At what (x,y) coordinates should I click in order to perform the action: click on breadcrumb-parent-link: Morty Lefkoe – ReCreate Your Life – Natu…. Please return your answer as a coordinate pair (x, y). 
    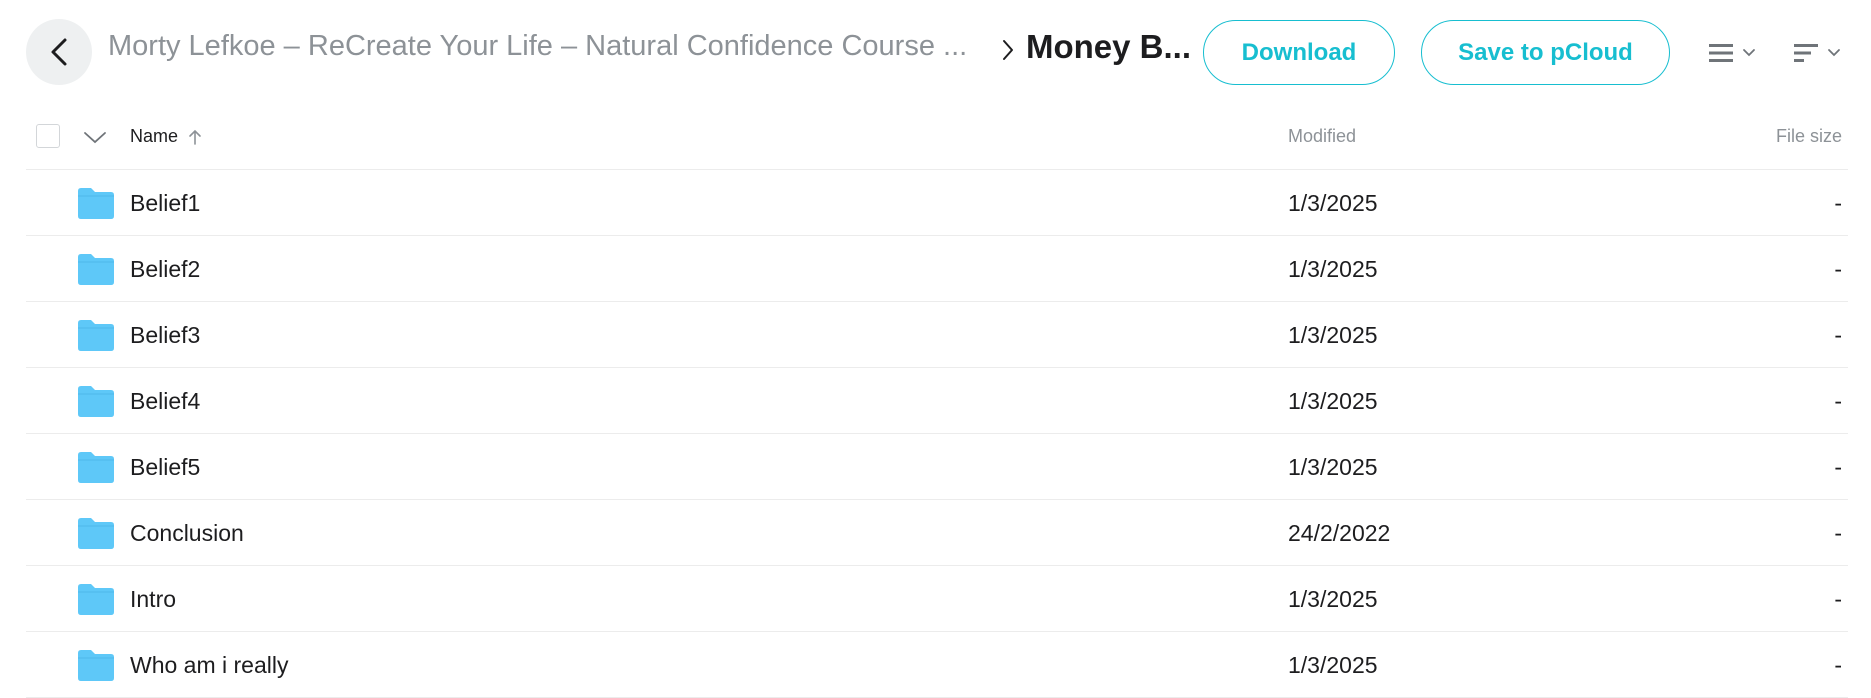
    Looking at the image, I should click on (548, 46).